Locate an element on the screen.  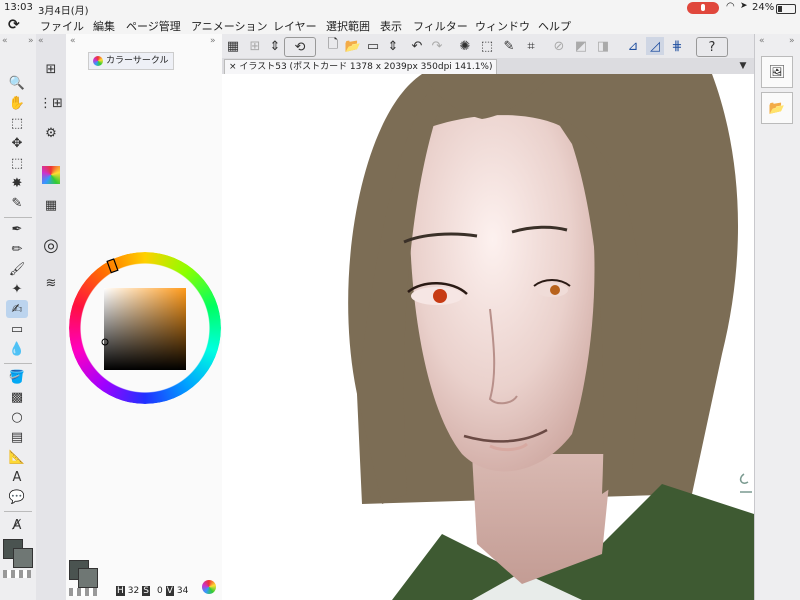
color-circle is located at coordinates (144, 324).